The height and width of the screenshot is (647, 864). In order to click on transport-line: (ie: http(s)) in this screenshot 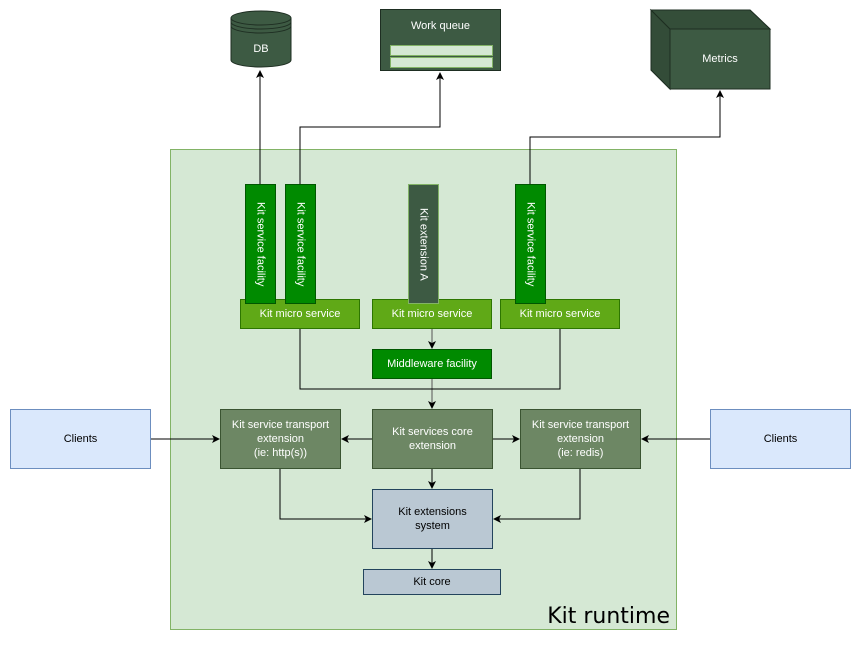, I will do `click(280, 453)`.